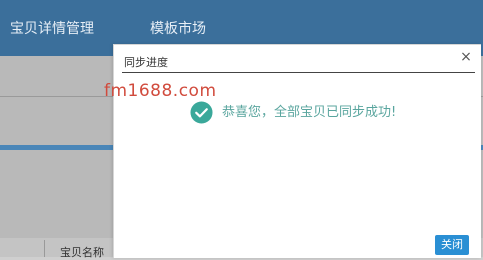 The height and width of the screenshot is (260, 483). Describe the element at coordinates (309, 112) in the screenshot. I see `success-message: 恭喜您，全部宝贝已同步成功!` at that location.